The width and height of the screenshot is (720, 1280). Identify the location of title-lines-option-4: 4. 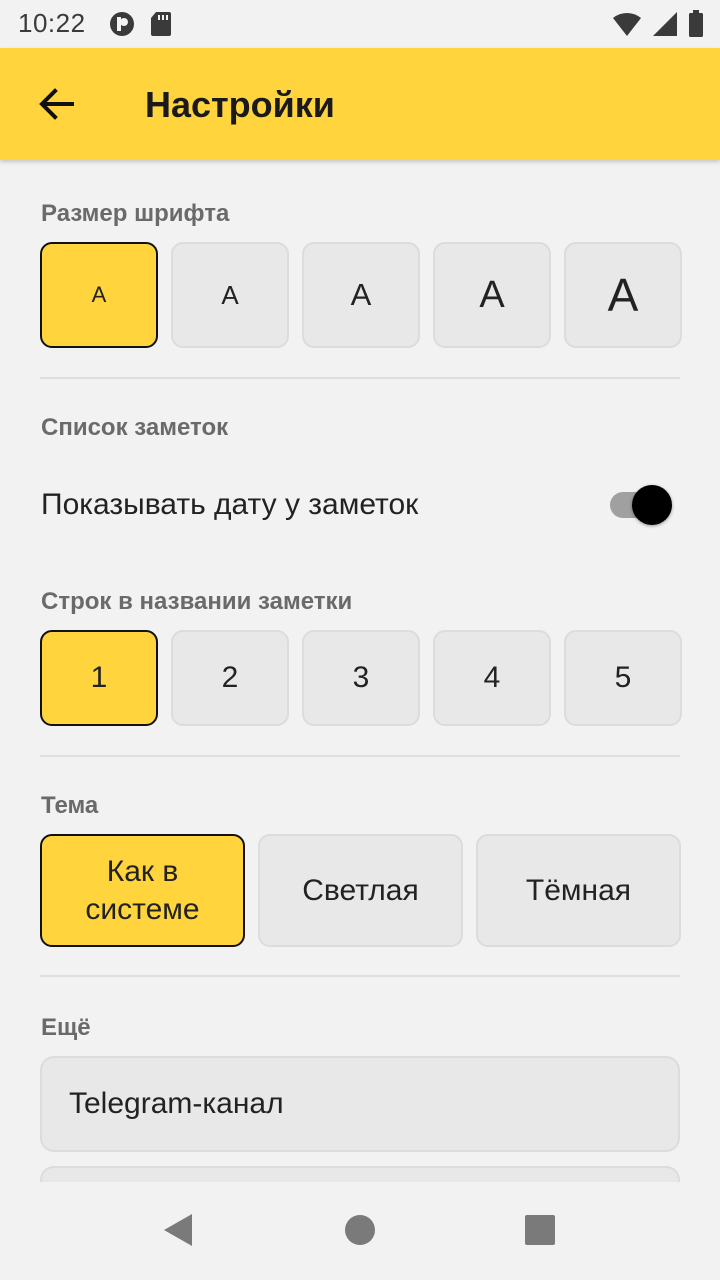
(492, 678).